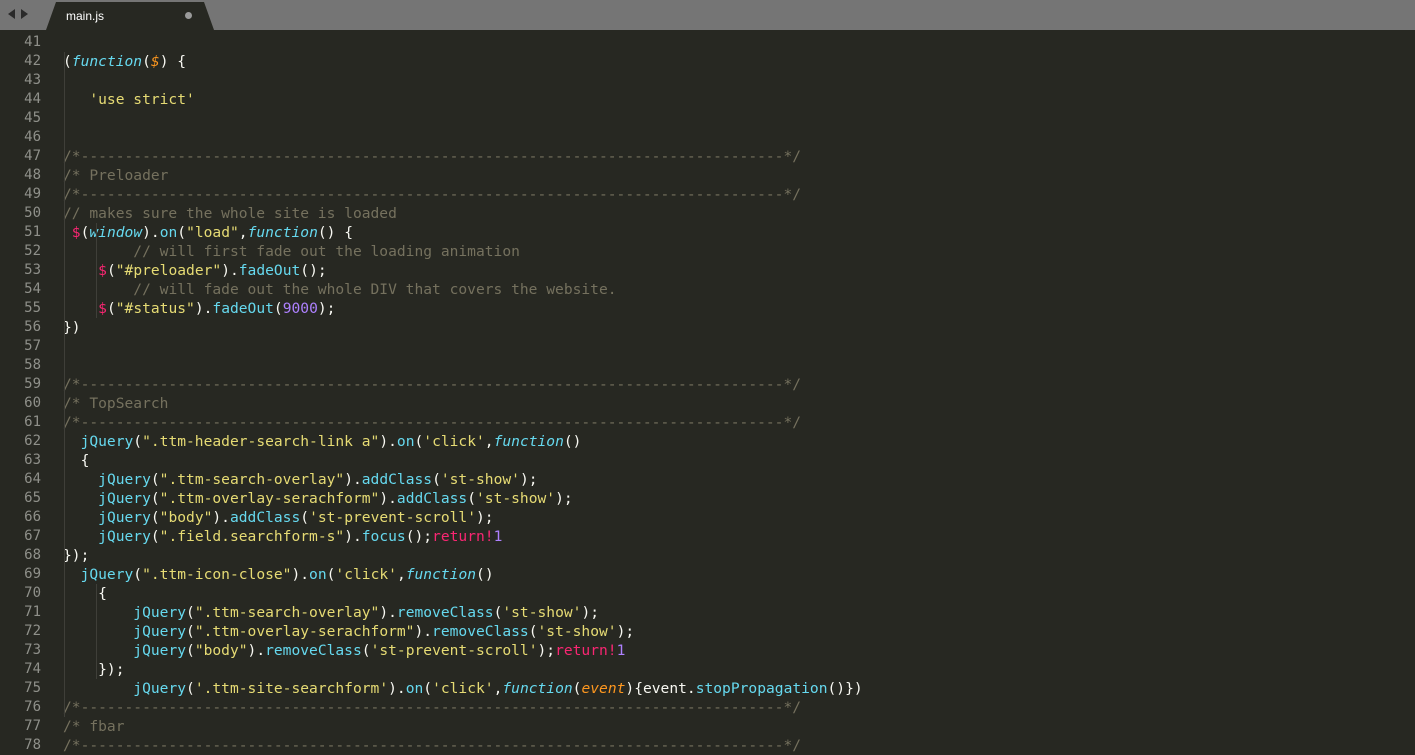 Image resolution: width=1415 pixels, height=755 pixels. I want to click on line-number: 68, so click(32, 555).